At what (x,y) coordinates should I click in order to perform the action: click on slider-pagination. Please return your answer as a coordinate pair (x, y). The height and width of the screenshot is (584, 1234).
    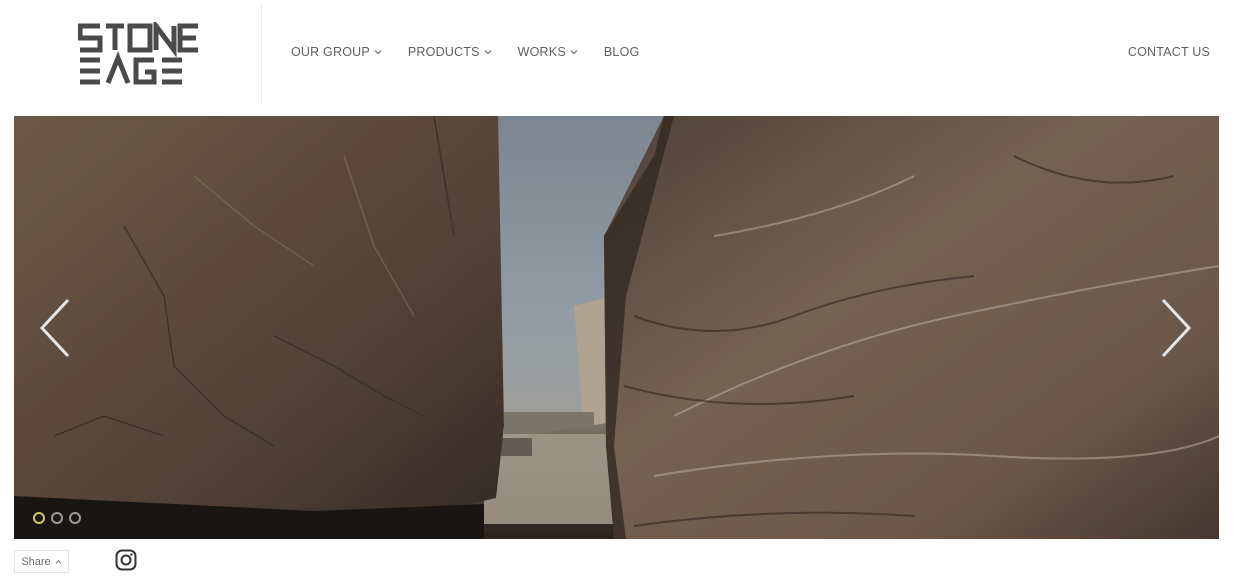
    Looking at the image, I should click on (57, 518).